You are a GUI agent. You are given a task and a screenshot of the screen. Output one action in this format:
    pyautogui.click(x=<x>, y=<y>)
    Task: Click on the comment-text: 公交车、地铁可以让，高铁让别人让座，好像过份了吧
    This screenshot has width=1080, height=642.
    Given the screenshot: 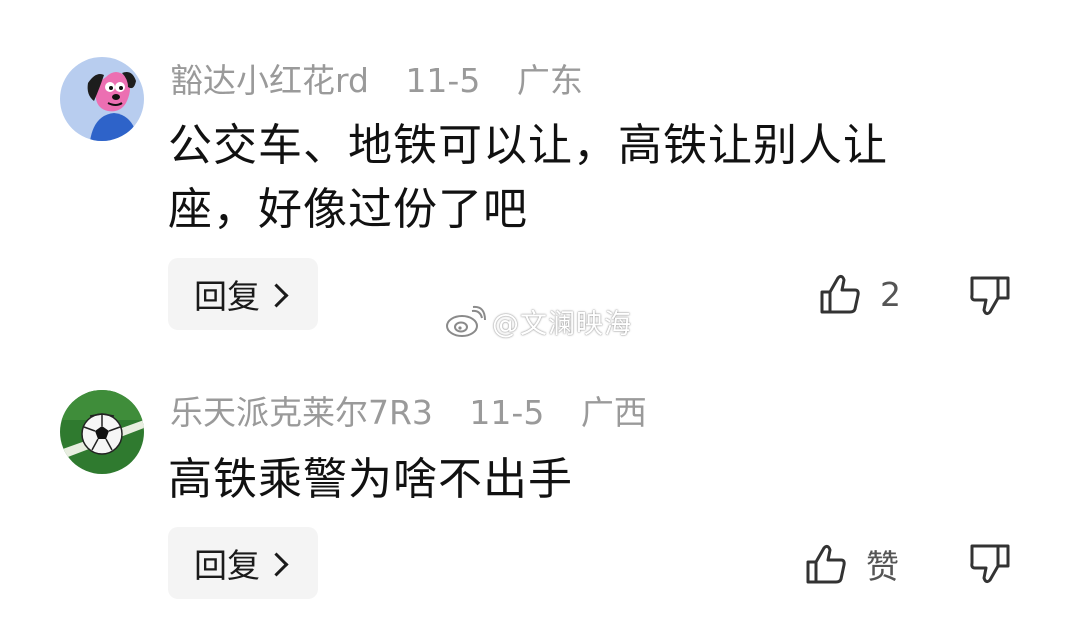 What is the action you would take?
    pyautogui.click(x=528, y=177)
    